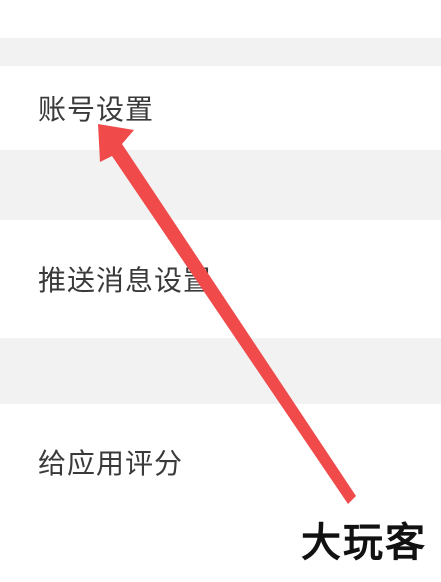 The width and height of the screenshot is (441, 582). I want to click on top-row-partial, so click(220, 19).